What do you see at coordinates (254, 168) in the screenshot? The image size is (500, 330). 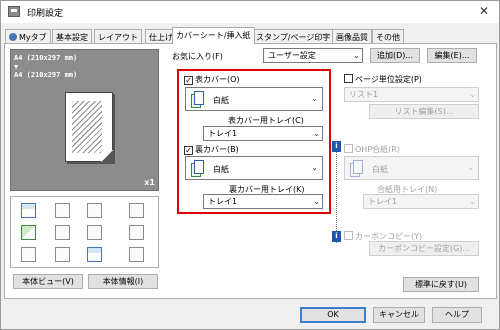 I see `back-cover-paper-select: 白紙 ⌄` at bounding box center [254, 168].